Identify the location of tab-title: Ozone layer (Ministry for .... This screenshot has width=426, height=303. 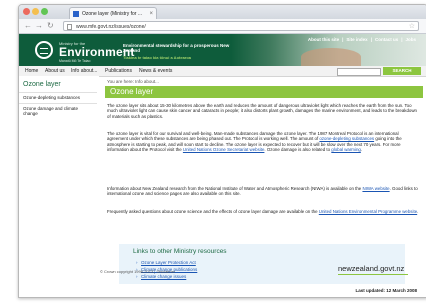
(112, 14).